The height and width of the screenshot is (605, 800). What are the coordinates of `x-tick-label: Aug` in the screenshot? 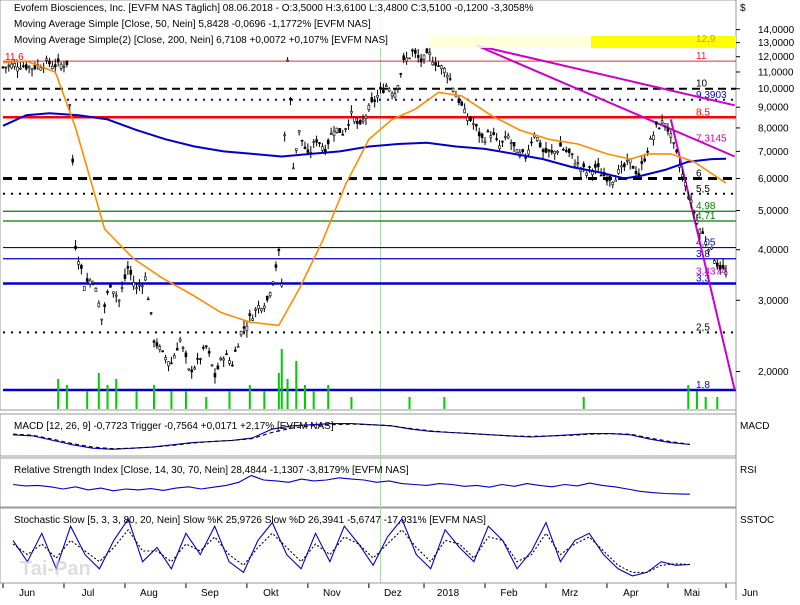 It's located at (149, 593).